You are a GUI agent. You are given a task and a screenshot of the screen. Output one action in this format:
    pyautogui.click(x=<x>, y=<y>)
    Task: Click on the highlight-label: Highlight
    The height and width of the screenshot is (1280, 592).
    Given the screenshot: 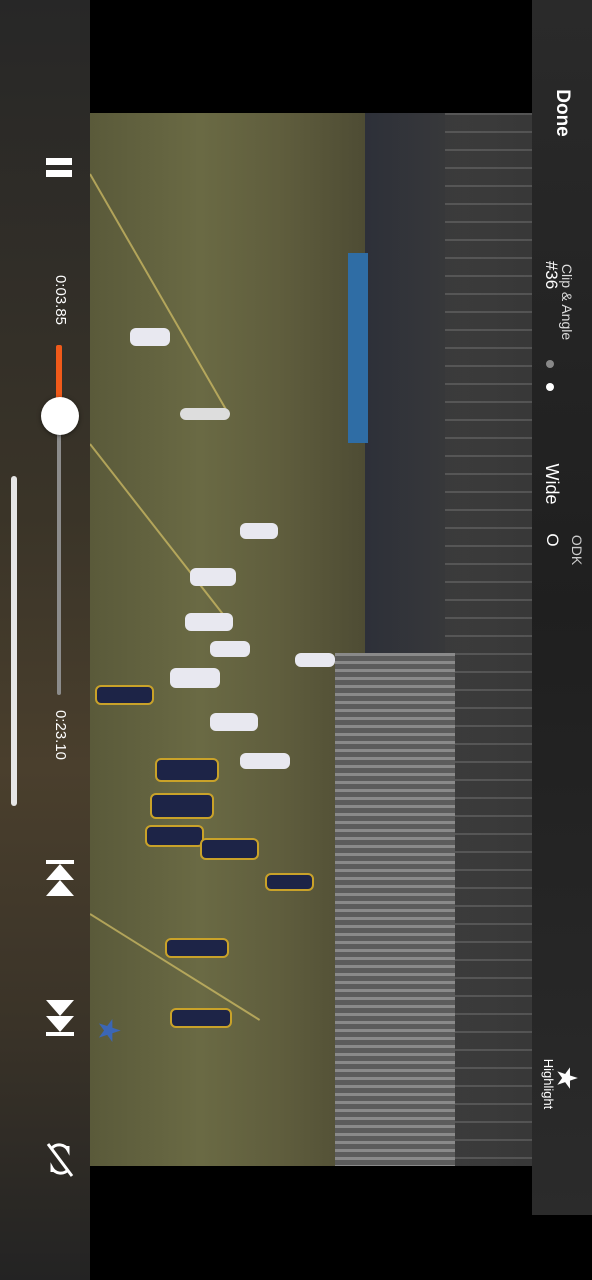 What is the action you would take?
    pyautogui.click(x=548, y=1084)
    